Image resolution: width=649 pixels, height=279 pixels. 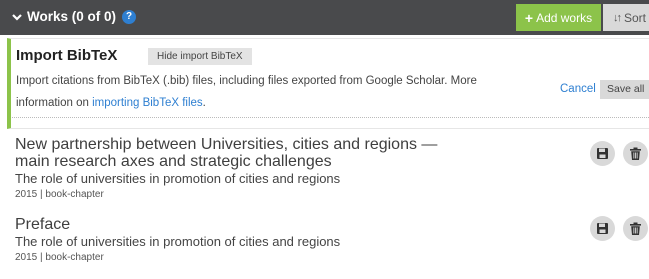 What do you see at coordinates (564, 17) in the screenshot?
I see `add-works-label: Add works` at bounding box center [564, 17].